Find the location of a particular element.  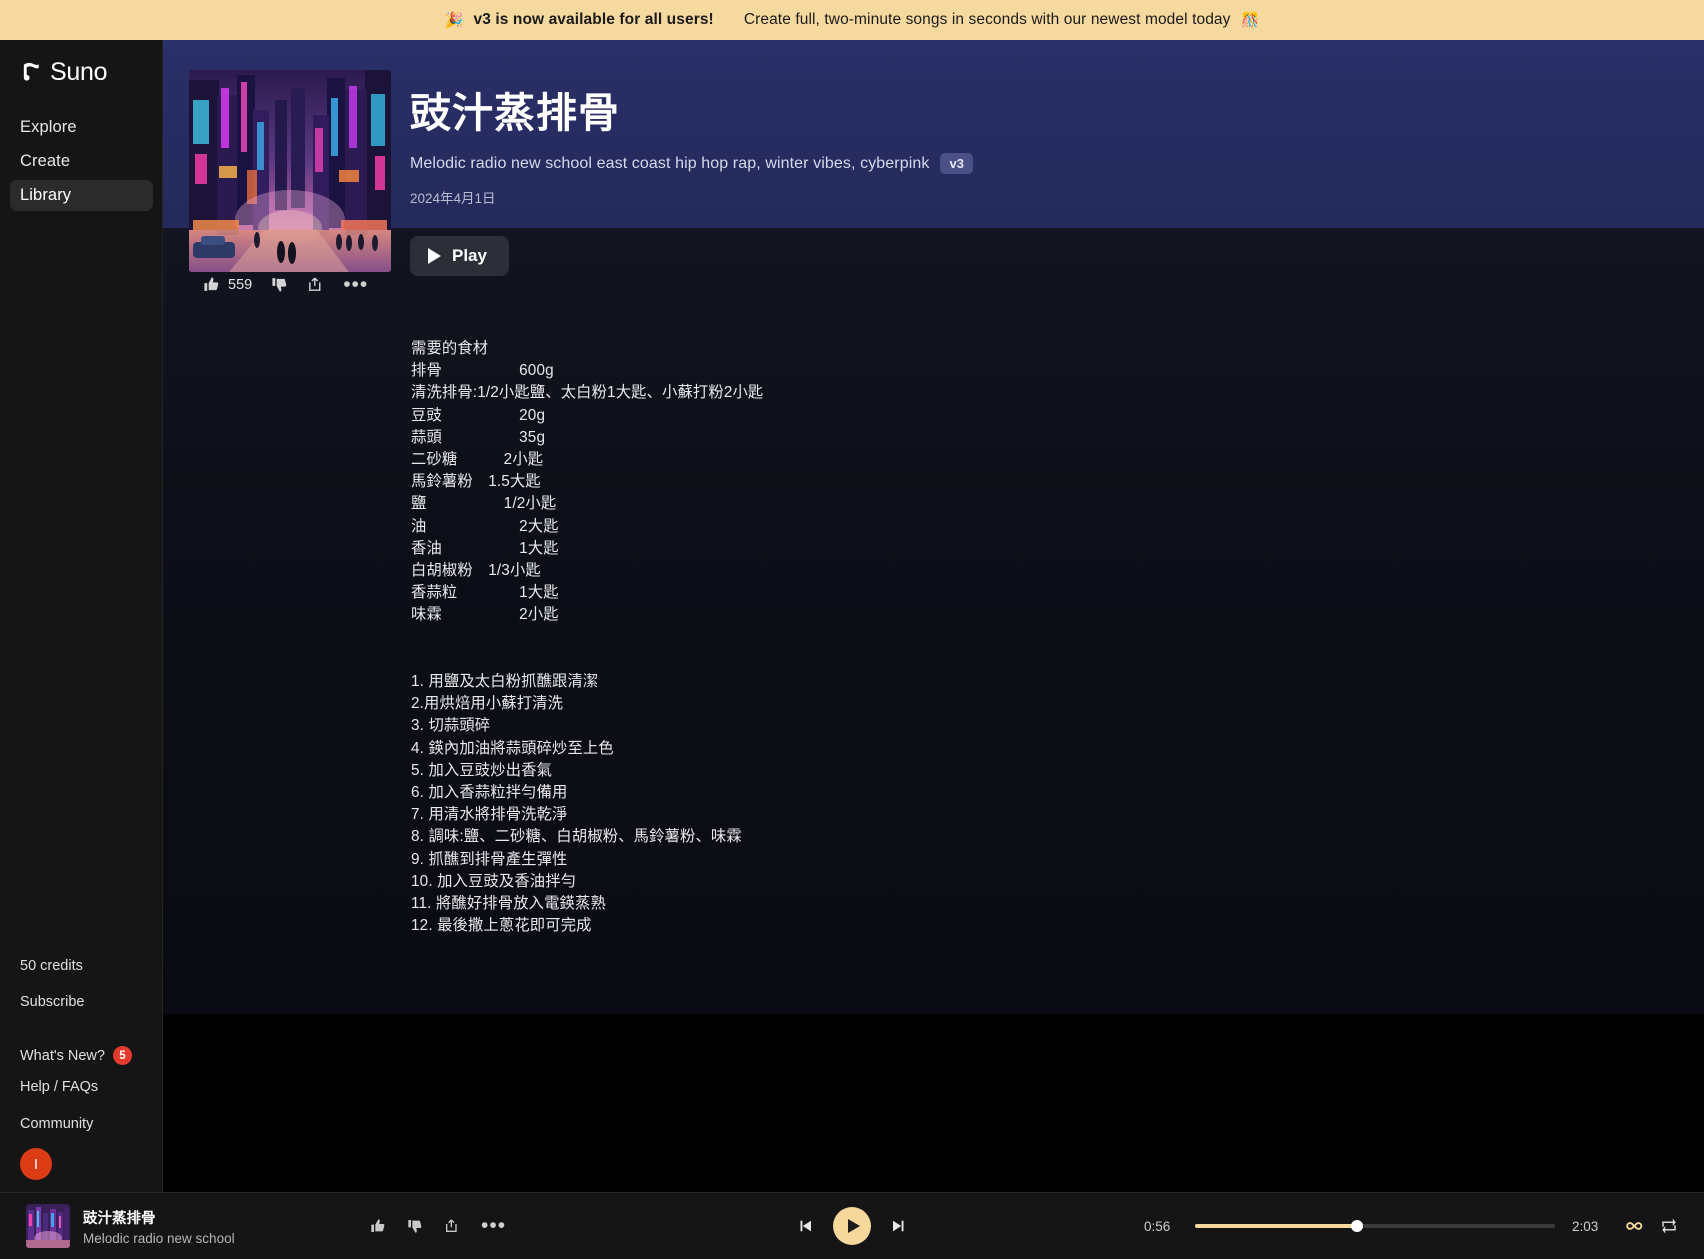

song-date: 2024年4月1日 is located at coordinates (453, 199).